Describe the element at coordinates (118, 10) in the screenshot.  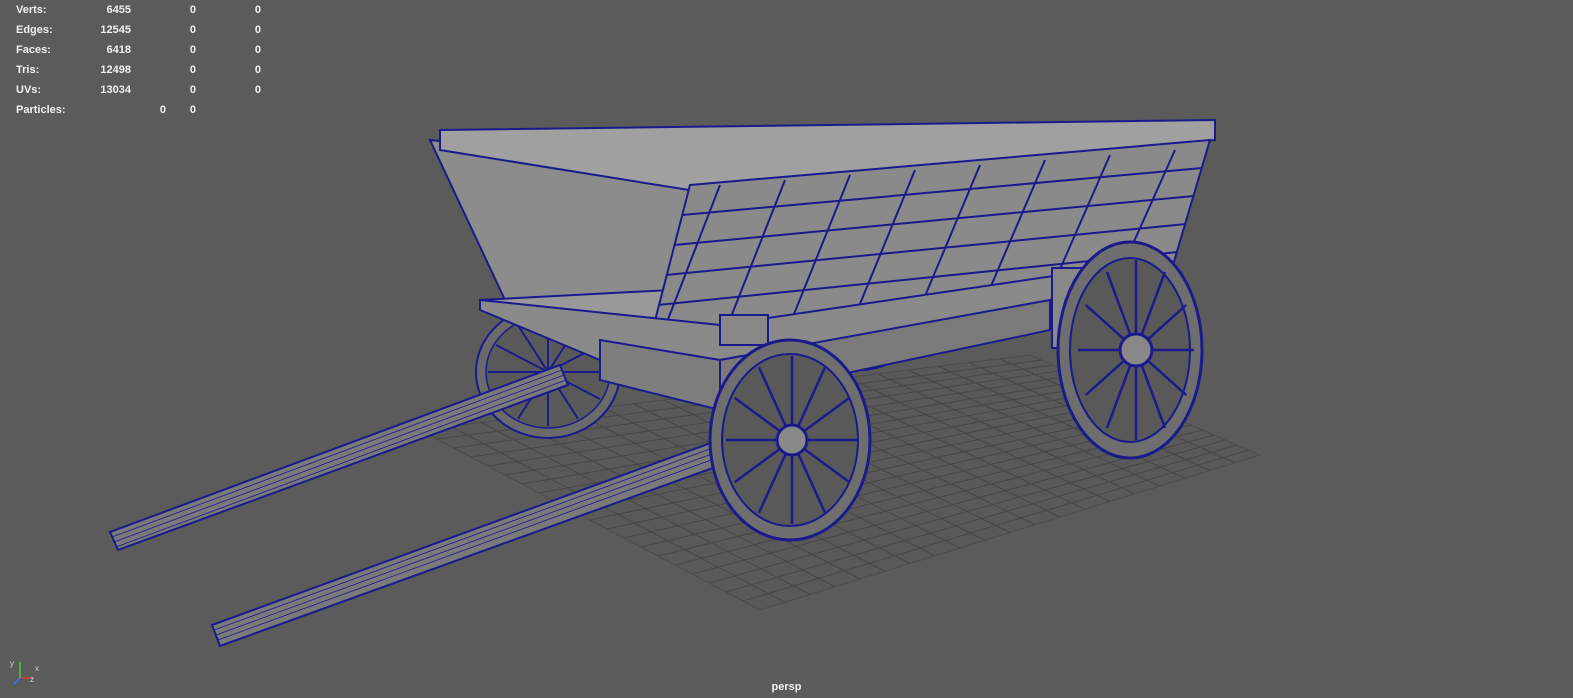
I see `hud-value: 6455` at that location.